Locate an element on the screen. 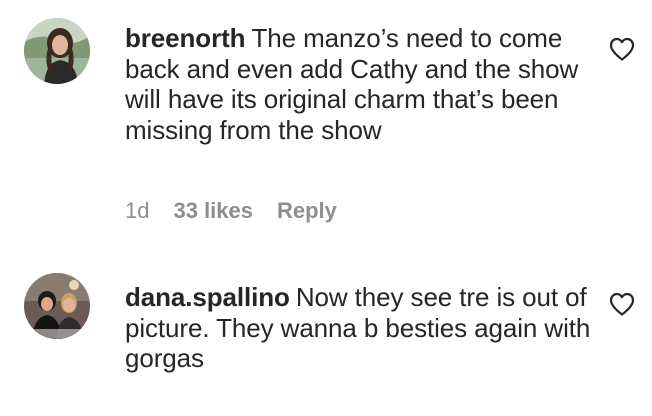 This screenshot has height=416, width=652. comment-meta: 1d 33 likes Reply is located at coordinates (231, 211).